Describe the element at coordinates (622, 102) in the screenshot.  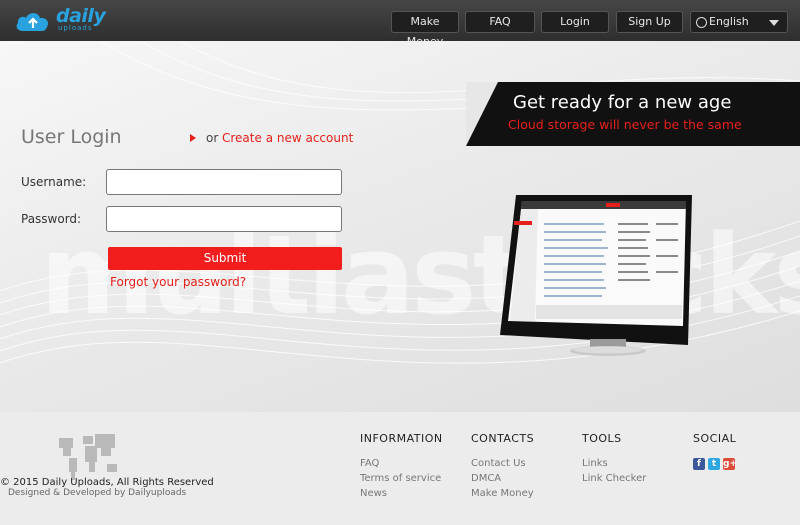
I see `banner-title: Get ready for a new age` at that location.